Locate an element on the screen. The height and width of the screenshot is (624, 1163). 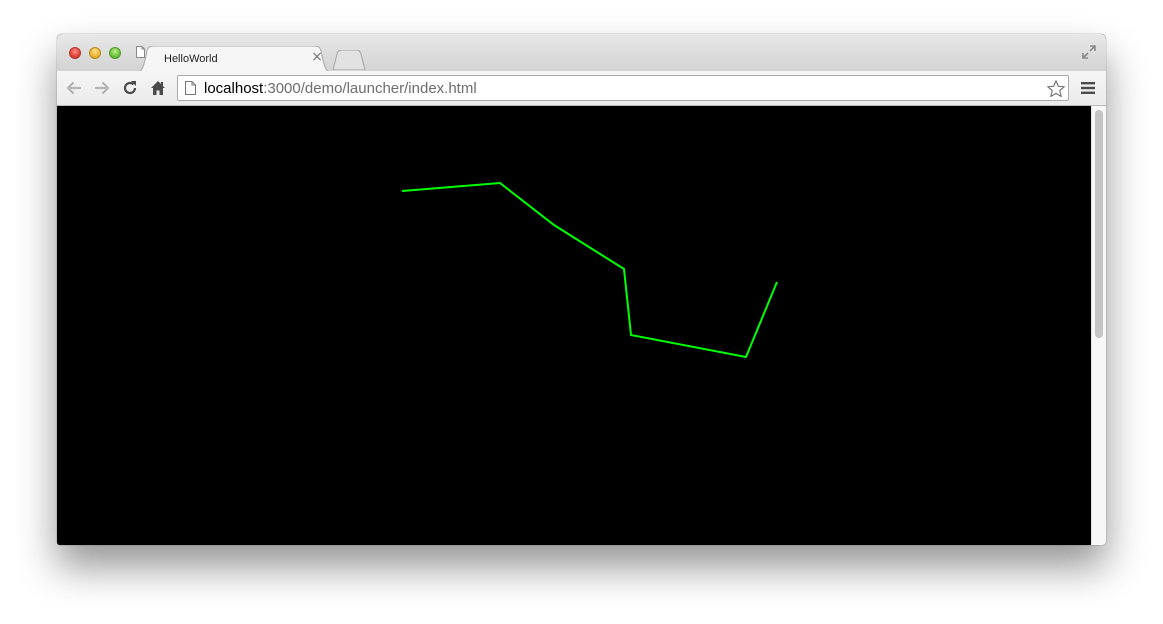
hamburger-menu-icon is located at coordinates (1088, 88).